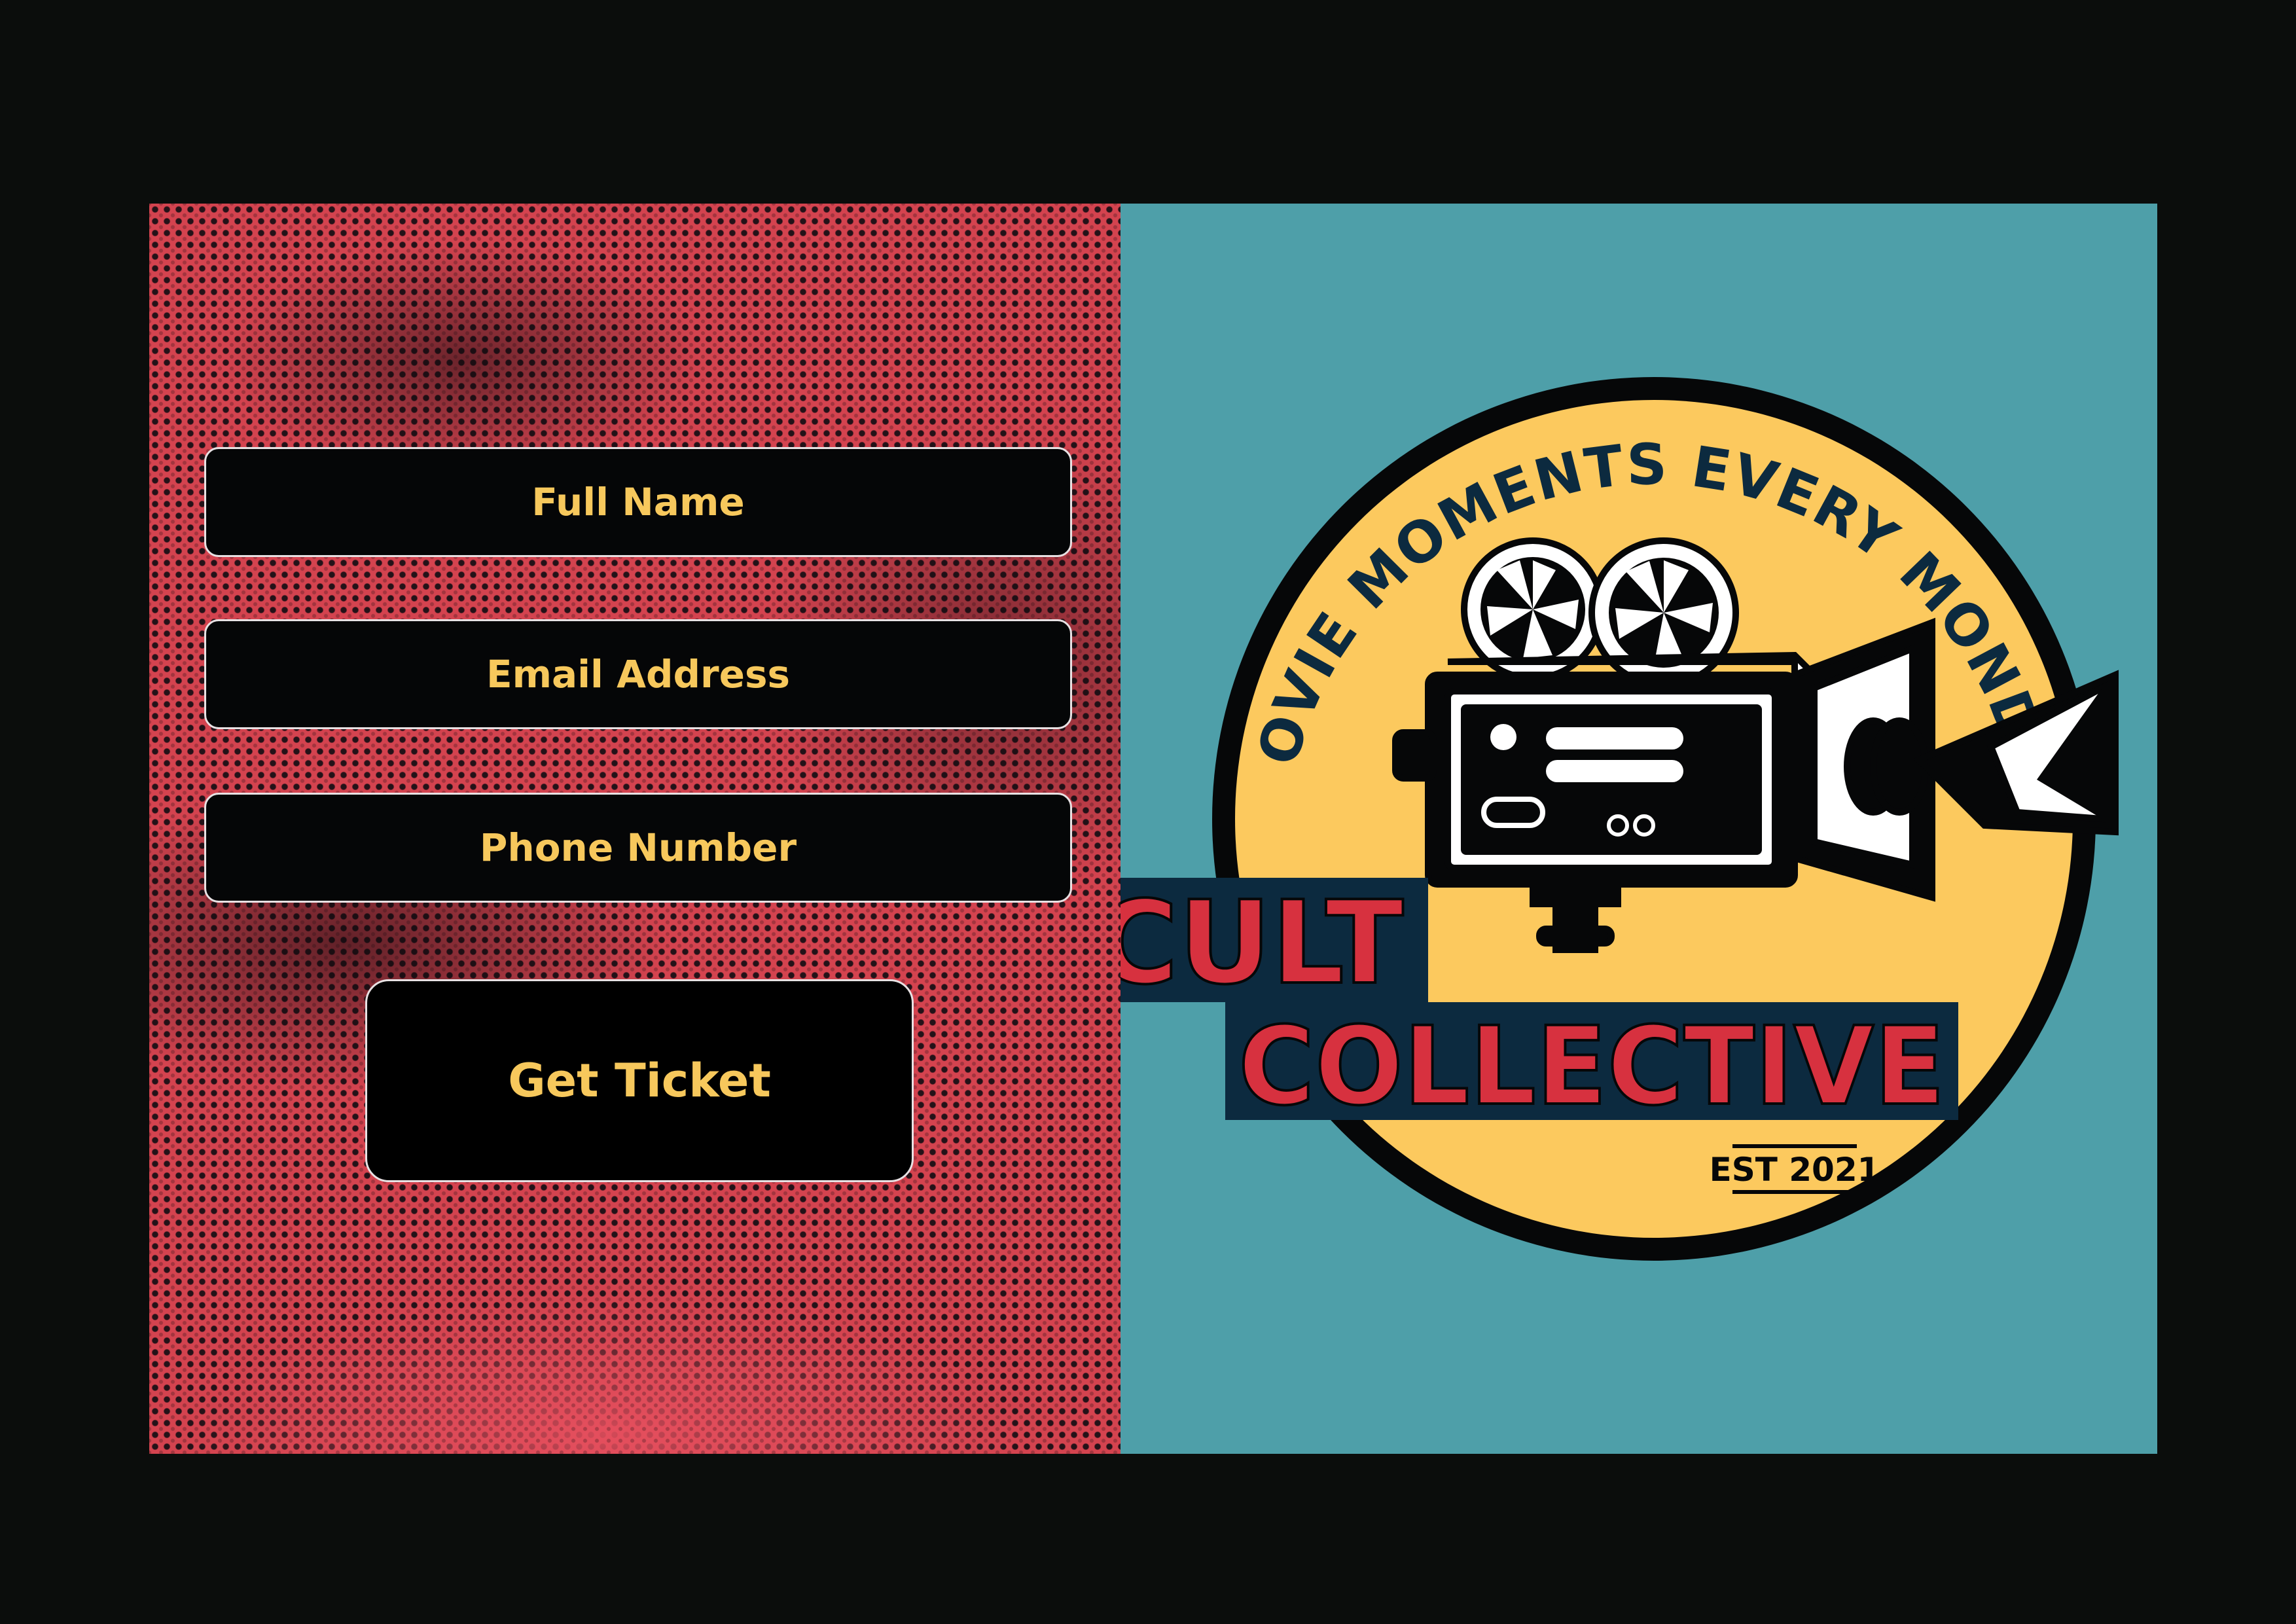 Image resolution: width=2296 pixels, height=1624 pixels. Describe the element at coordinates (1795, 1170) in the screenshot. I see `logo-established: EST 2021` at that location.